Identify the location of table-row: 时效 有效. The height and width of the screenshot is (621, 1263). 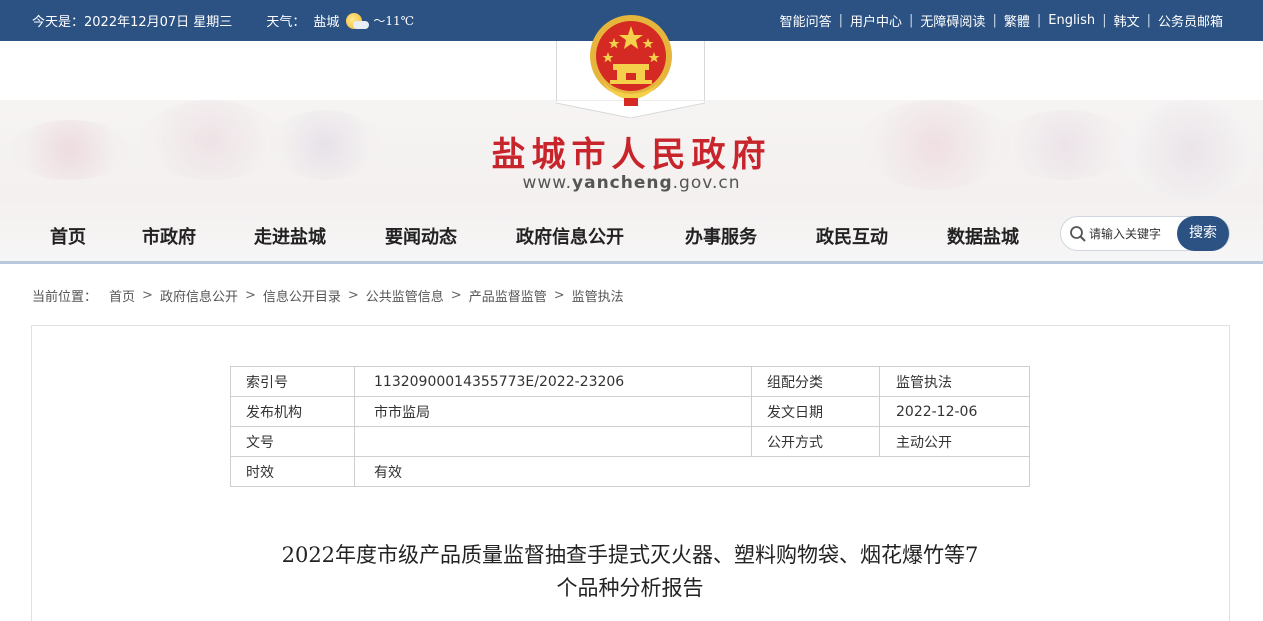
(630, 471).